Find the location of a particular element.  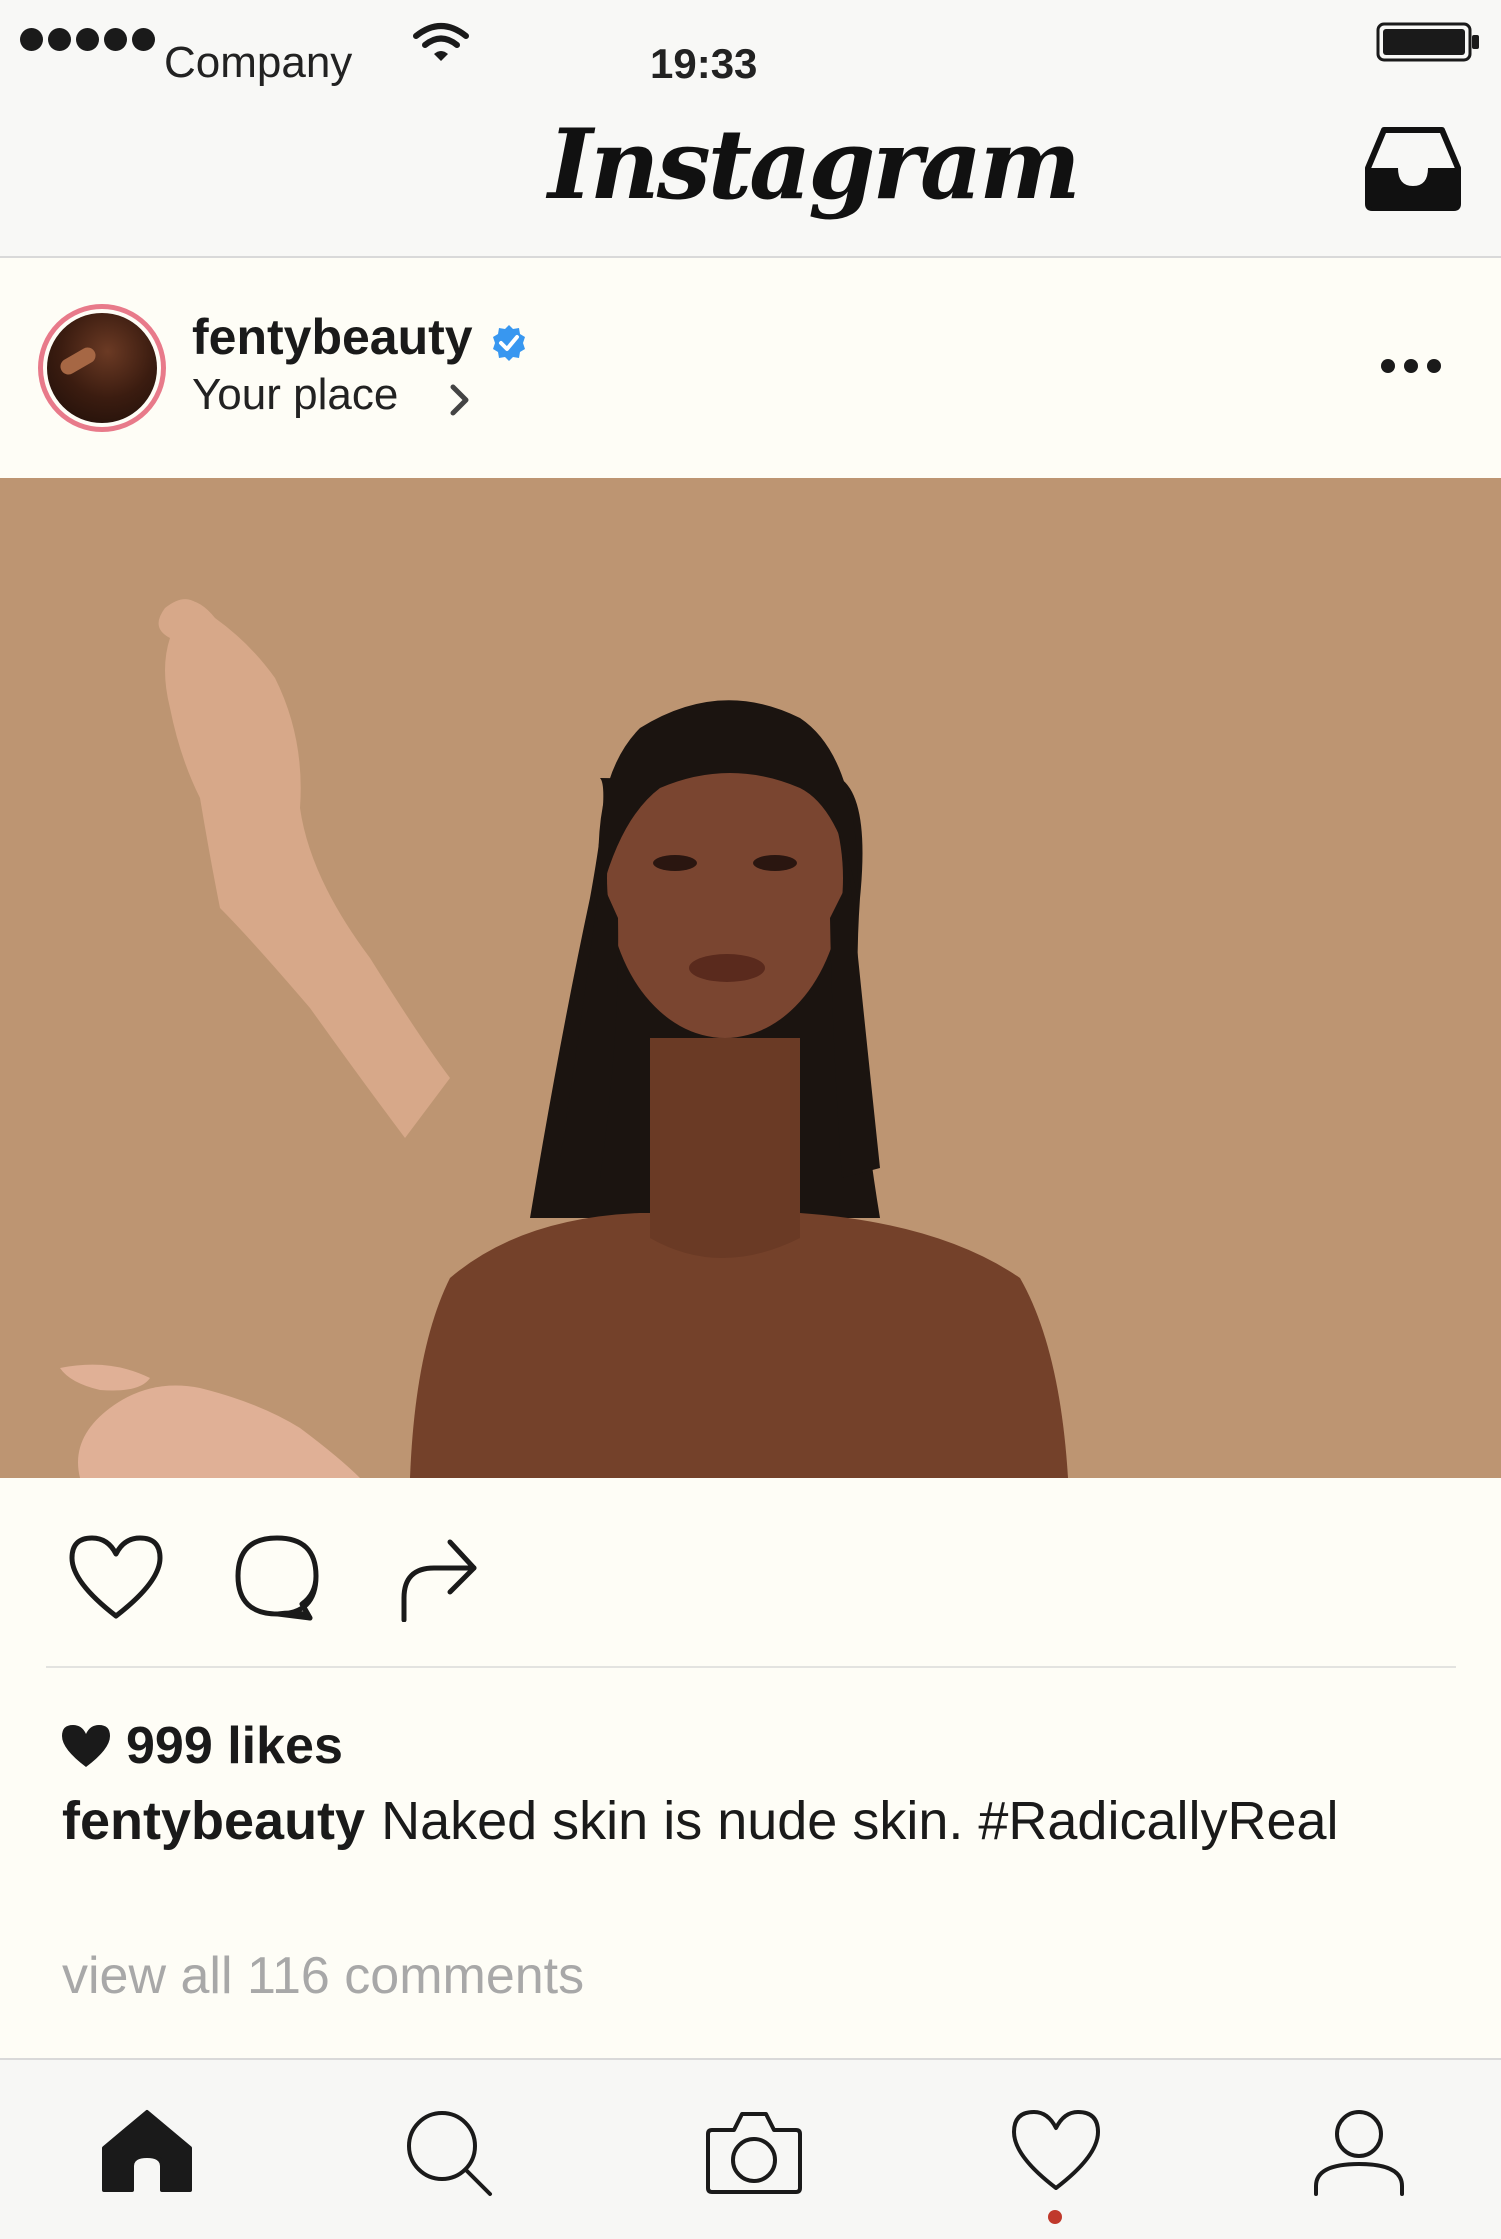

more-horizontal-icon is located at coordinates (1411, 366).